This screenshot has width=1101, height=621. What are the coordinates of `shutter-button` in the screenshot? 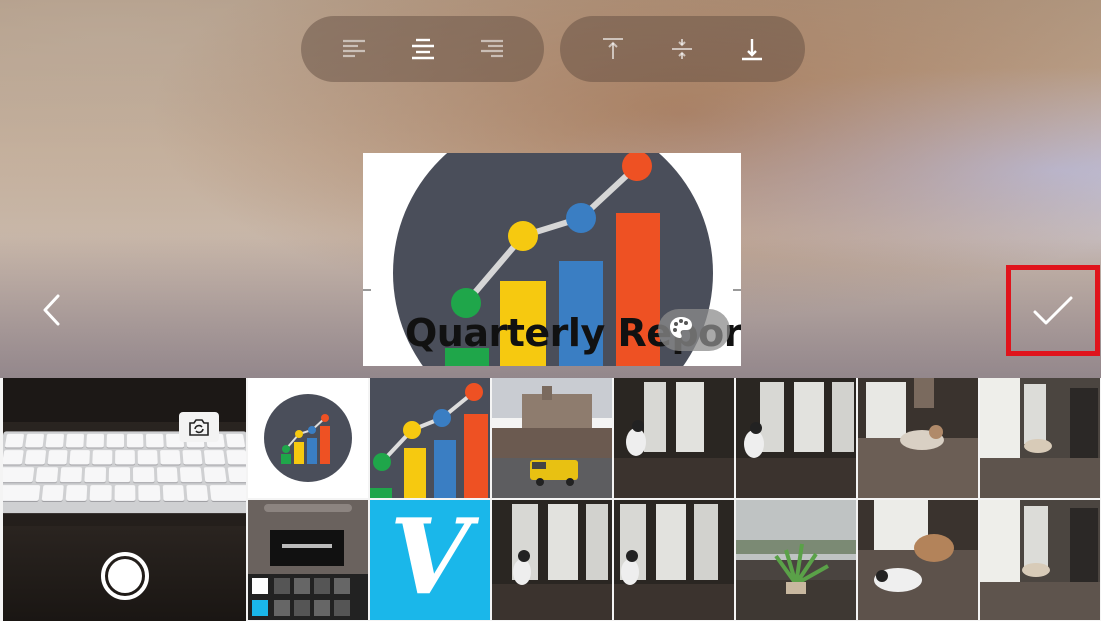 It's located at (125, 576).